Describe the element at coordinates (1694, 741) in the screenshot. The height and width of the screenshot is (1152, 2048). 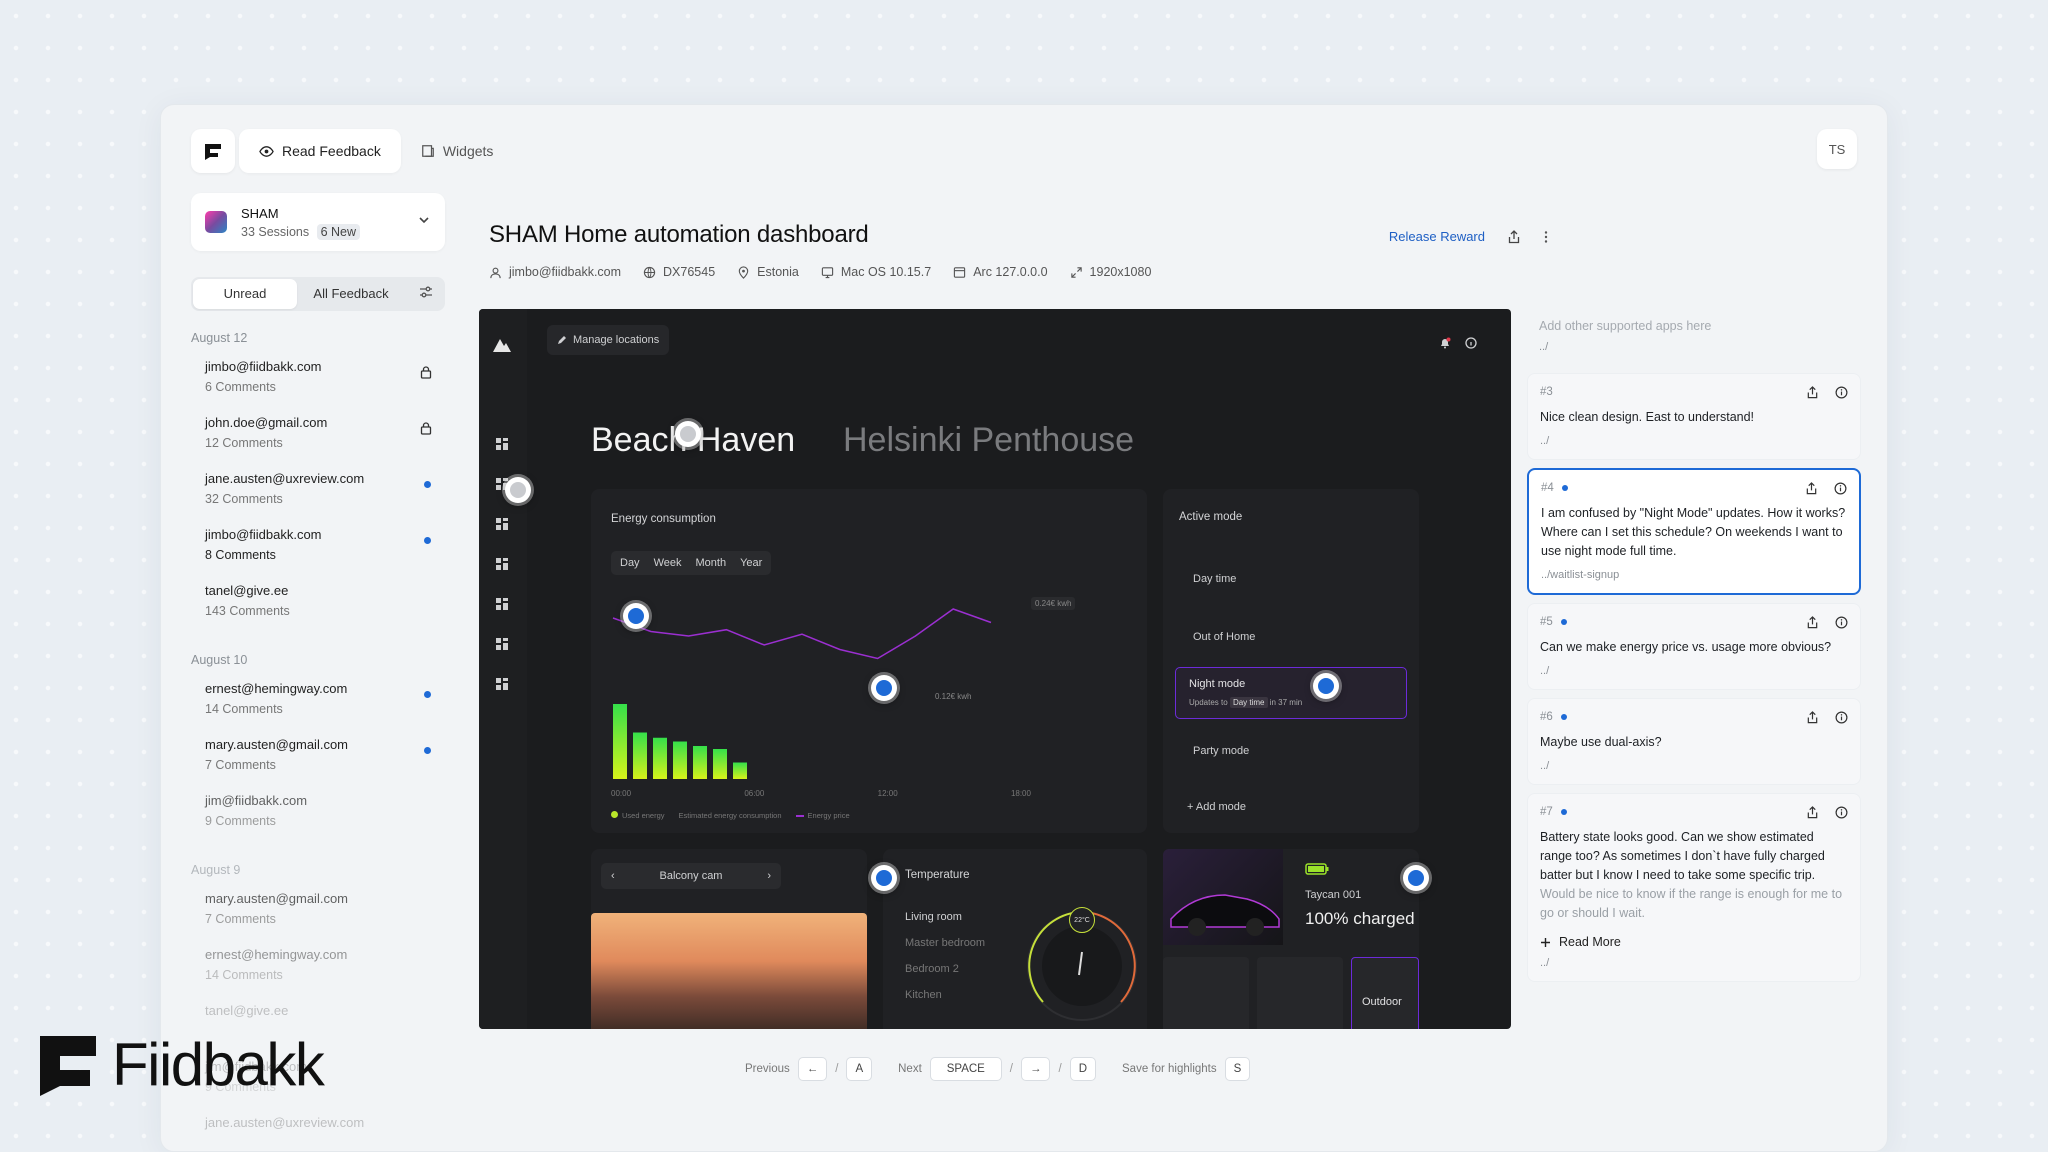
I see `comment-card: #6 Maybe use dual-axis? ../` at that location.